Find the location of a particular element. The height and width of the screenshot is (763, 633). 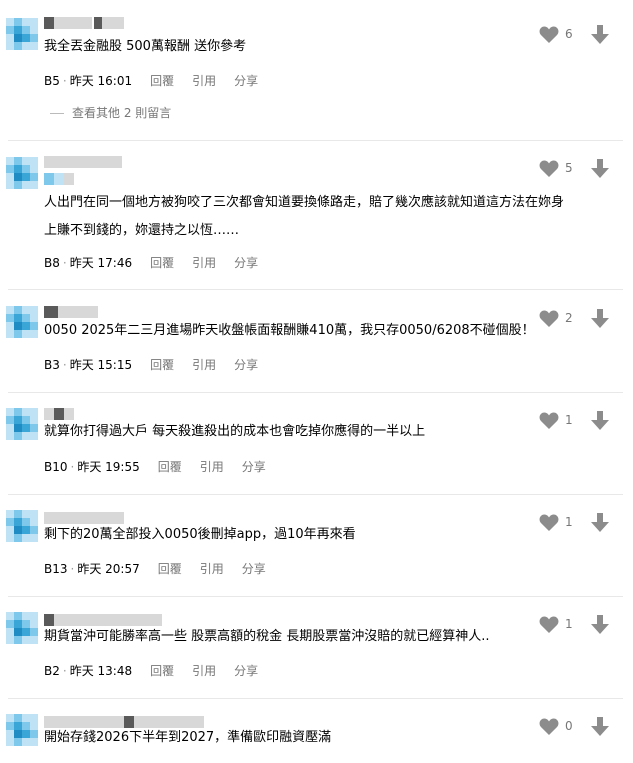

floor-number: B10 is located at coordinates (56, 467).